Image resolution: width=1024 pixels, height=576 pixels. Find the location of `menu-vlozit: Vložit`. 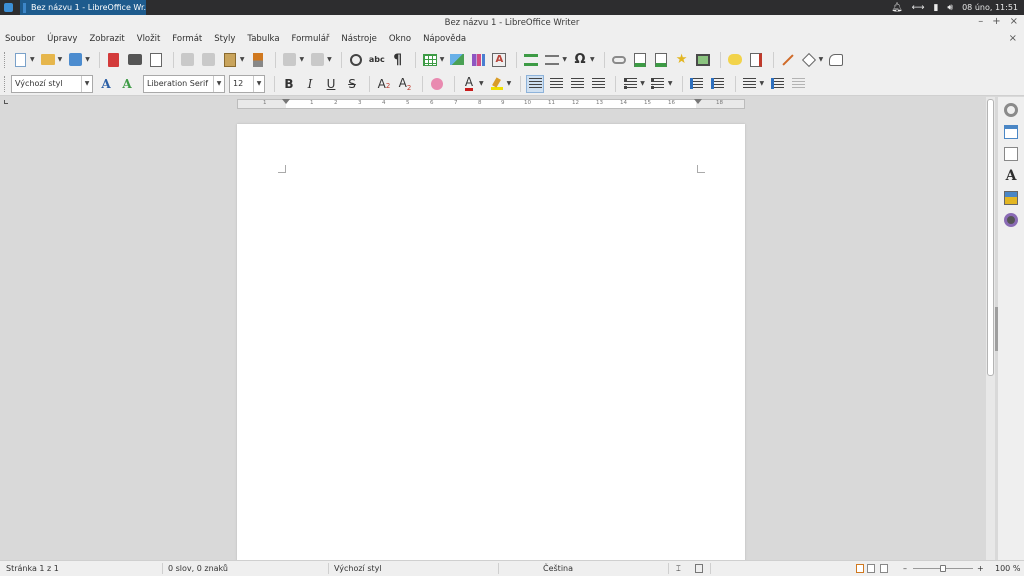

menu-vlozit: Vložit is located at coordinates (152, 39).